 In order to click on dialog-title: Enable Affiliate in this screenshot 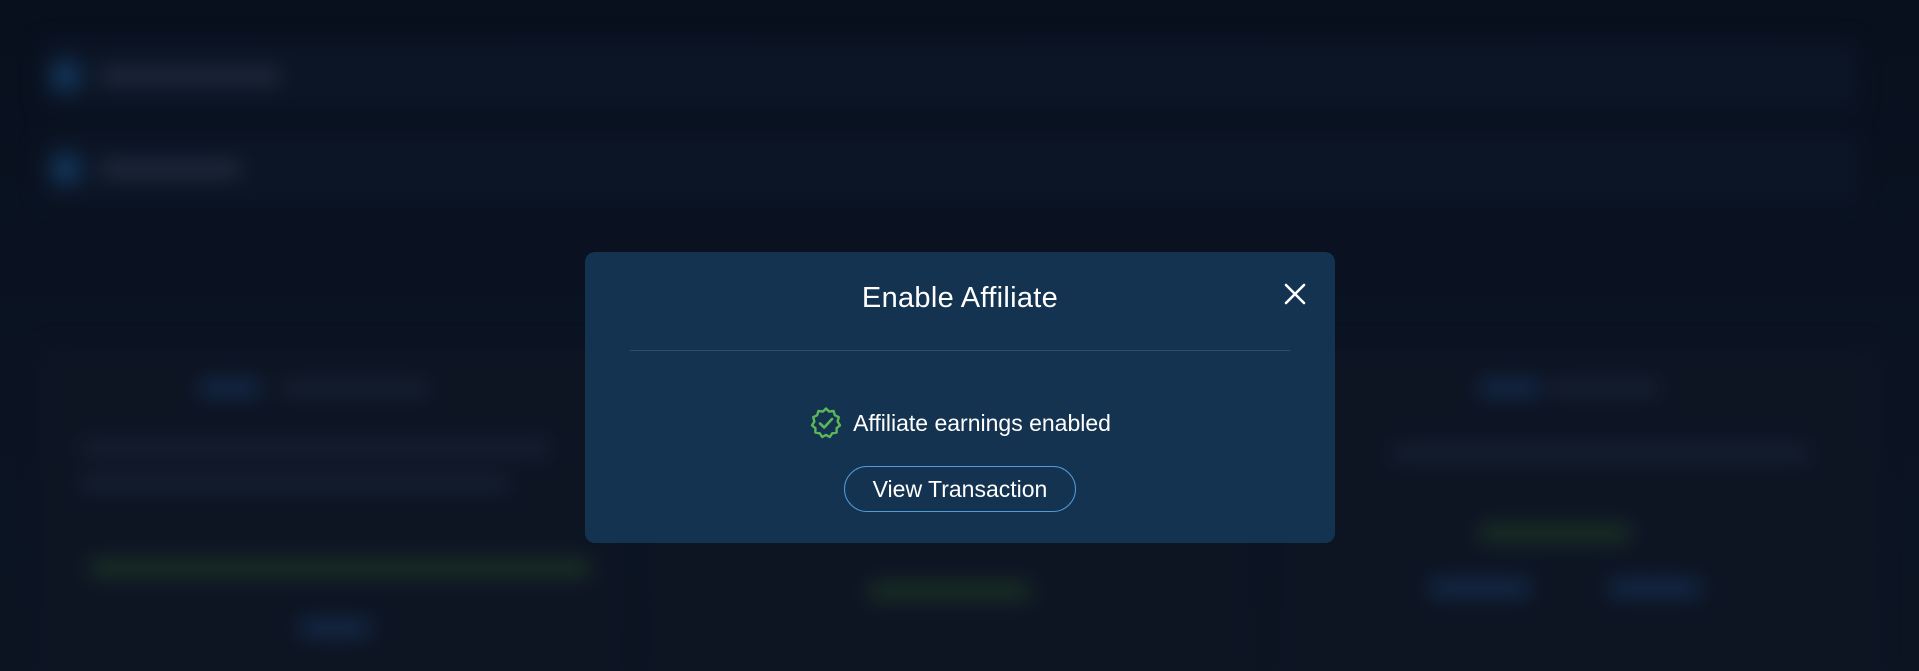, I will do `click(960, 298)`.